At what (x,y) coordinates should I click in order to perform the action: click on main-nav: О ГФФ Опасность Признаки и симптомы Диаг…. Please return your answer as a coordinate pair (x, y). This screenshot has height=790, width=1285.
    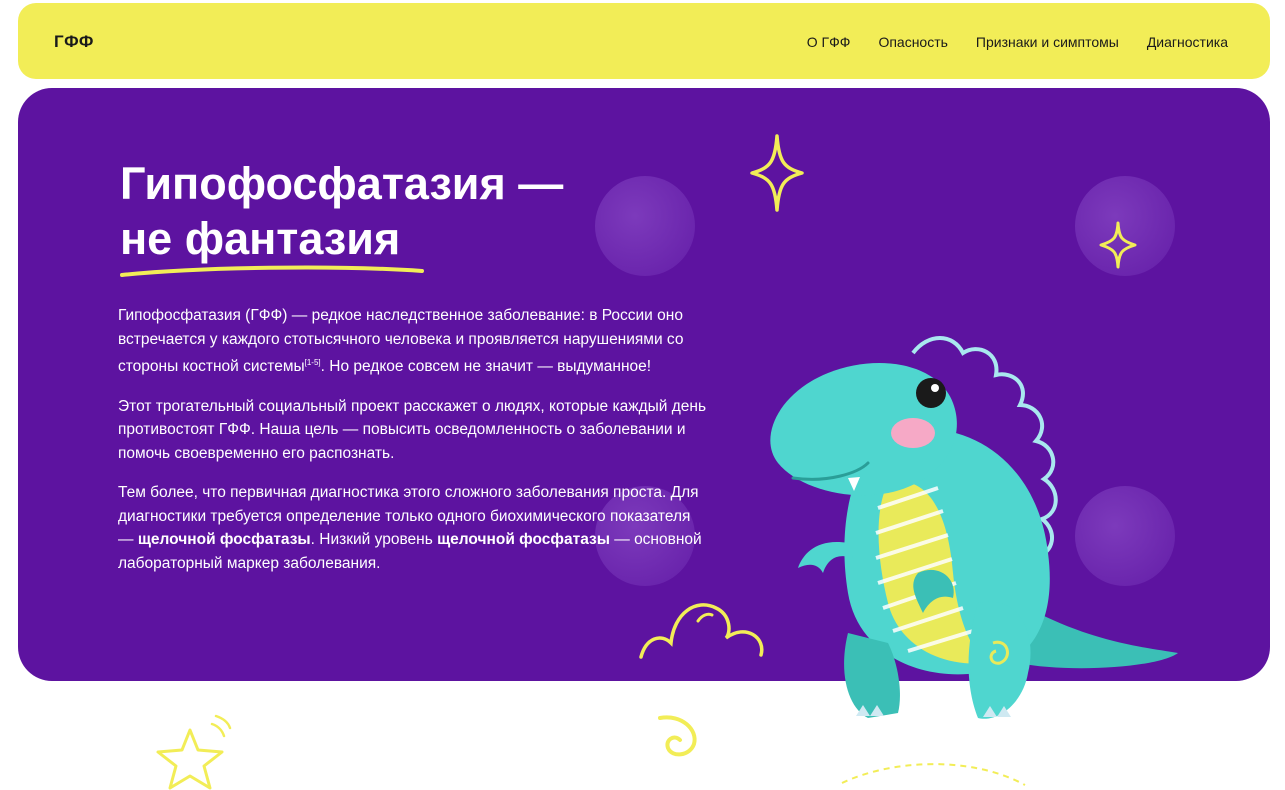
    Looking at the image, I should click on (1017, 42).